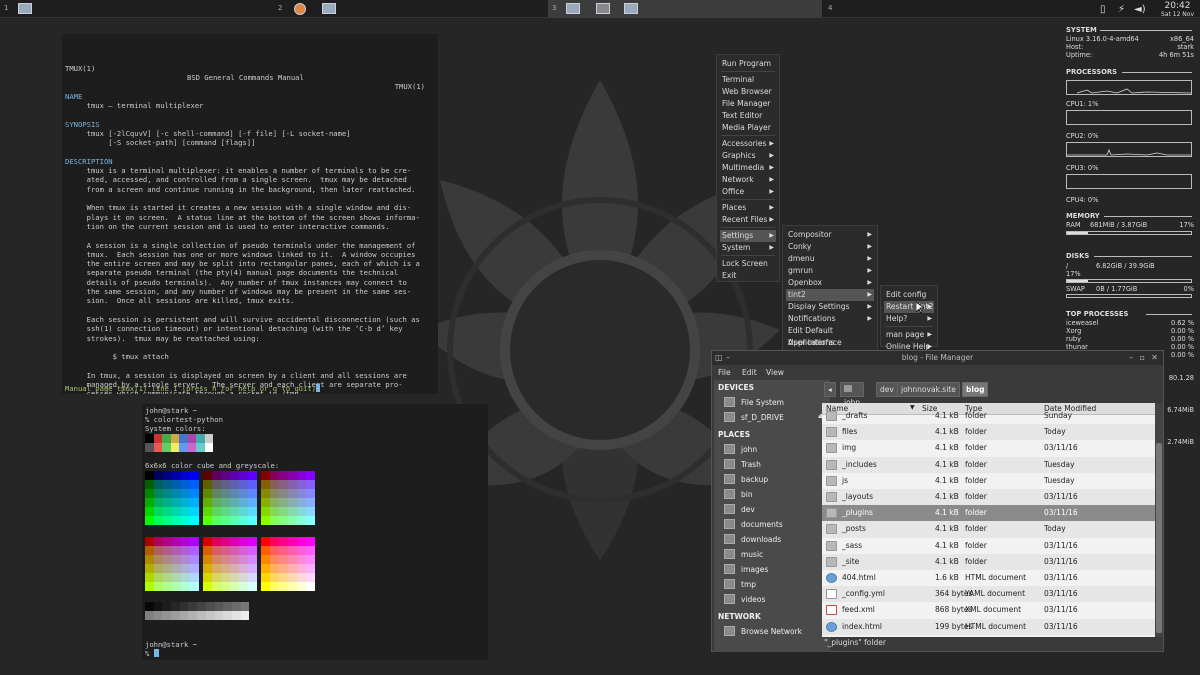 The height and width of the screenshot is (675, 1200). Describe the element at coordinates (830, 307) in the screenshot. I see `menu-item-display-settings: Display Settings ▶` at that location.